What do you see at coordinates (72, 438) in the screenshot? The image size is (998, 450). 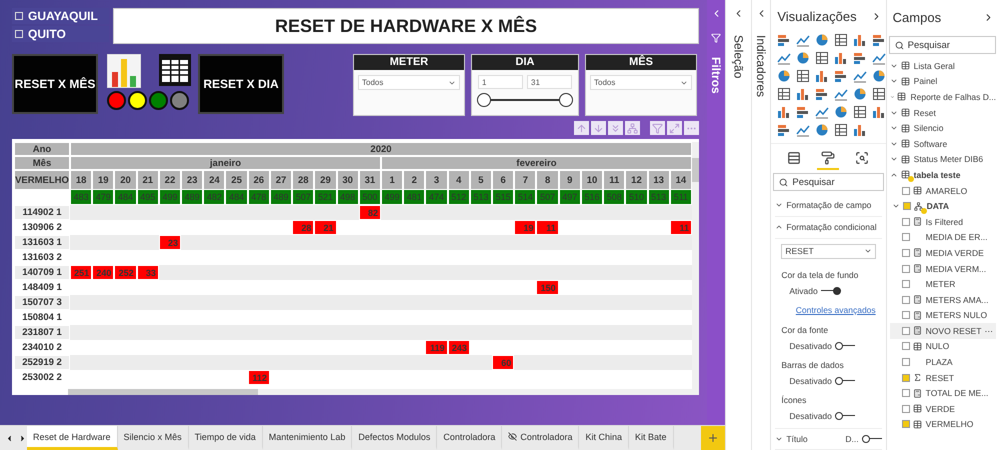 I see `page-tab: Reset de Hardware` at bounding box center [72, 438].